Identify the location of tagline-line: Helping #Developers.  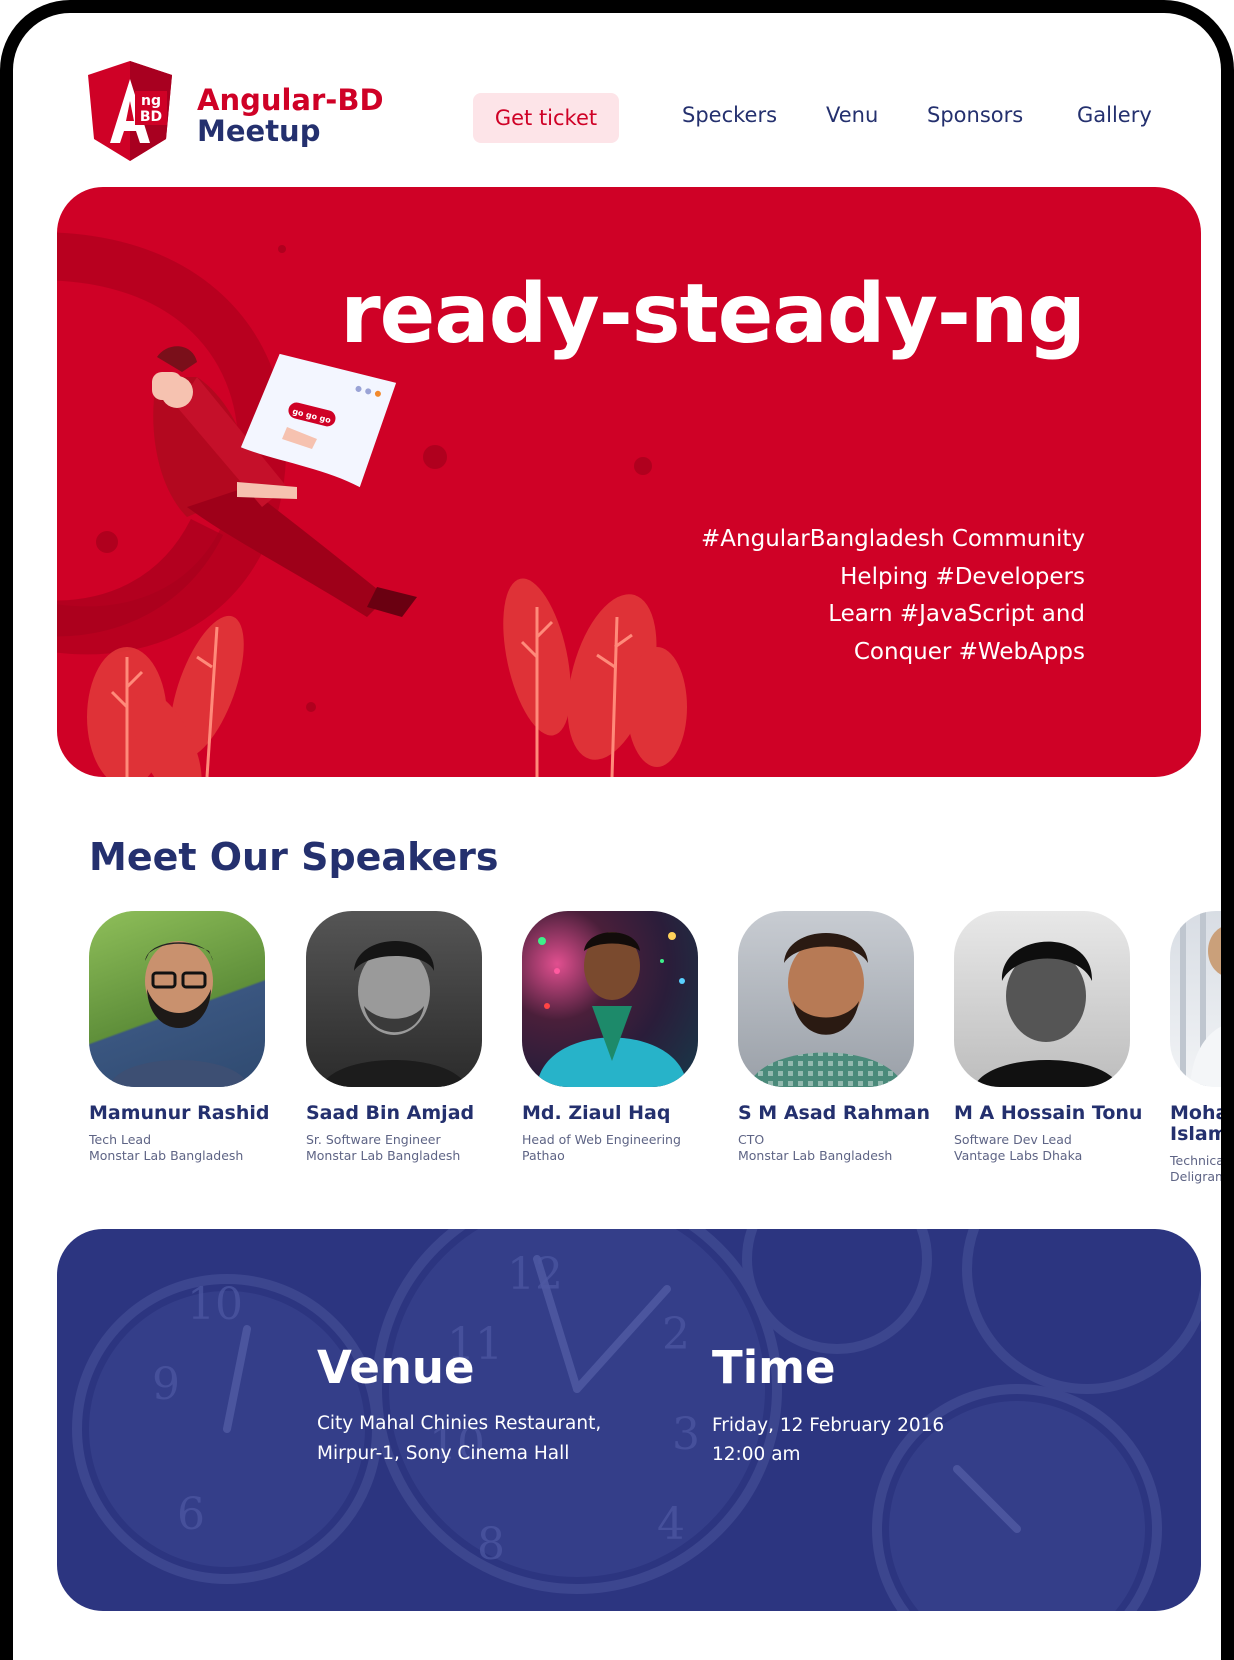
(962, 576).